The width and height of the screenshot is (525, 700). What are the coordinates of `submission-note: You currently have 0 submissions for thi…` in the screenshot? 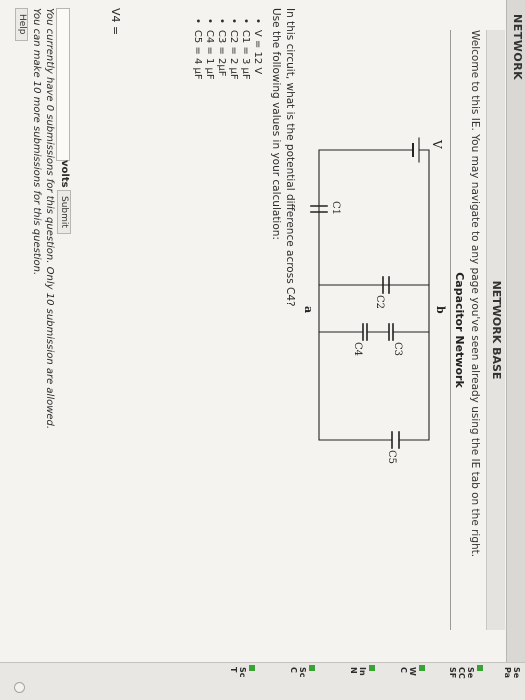 It's located at (43, 328).